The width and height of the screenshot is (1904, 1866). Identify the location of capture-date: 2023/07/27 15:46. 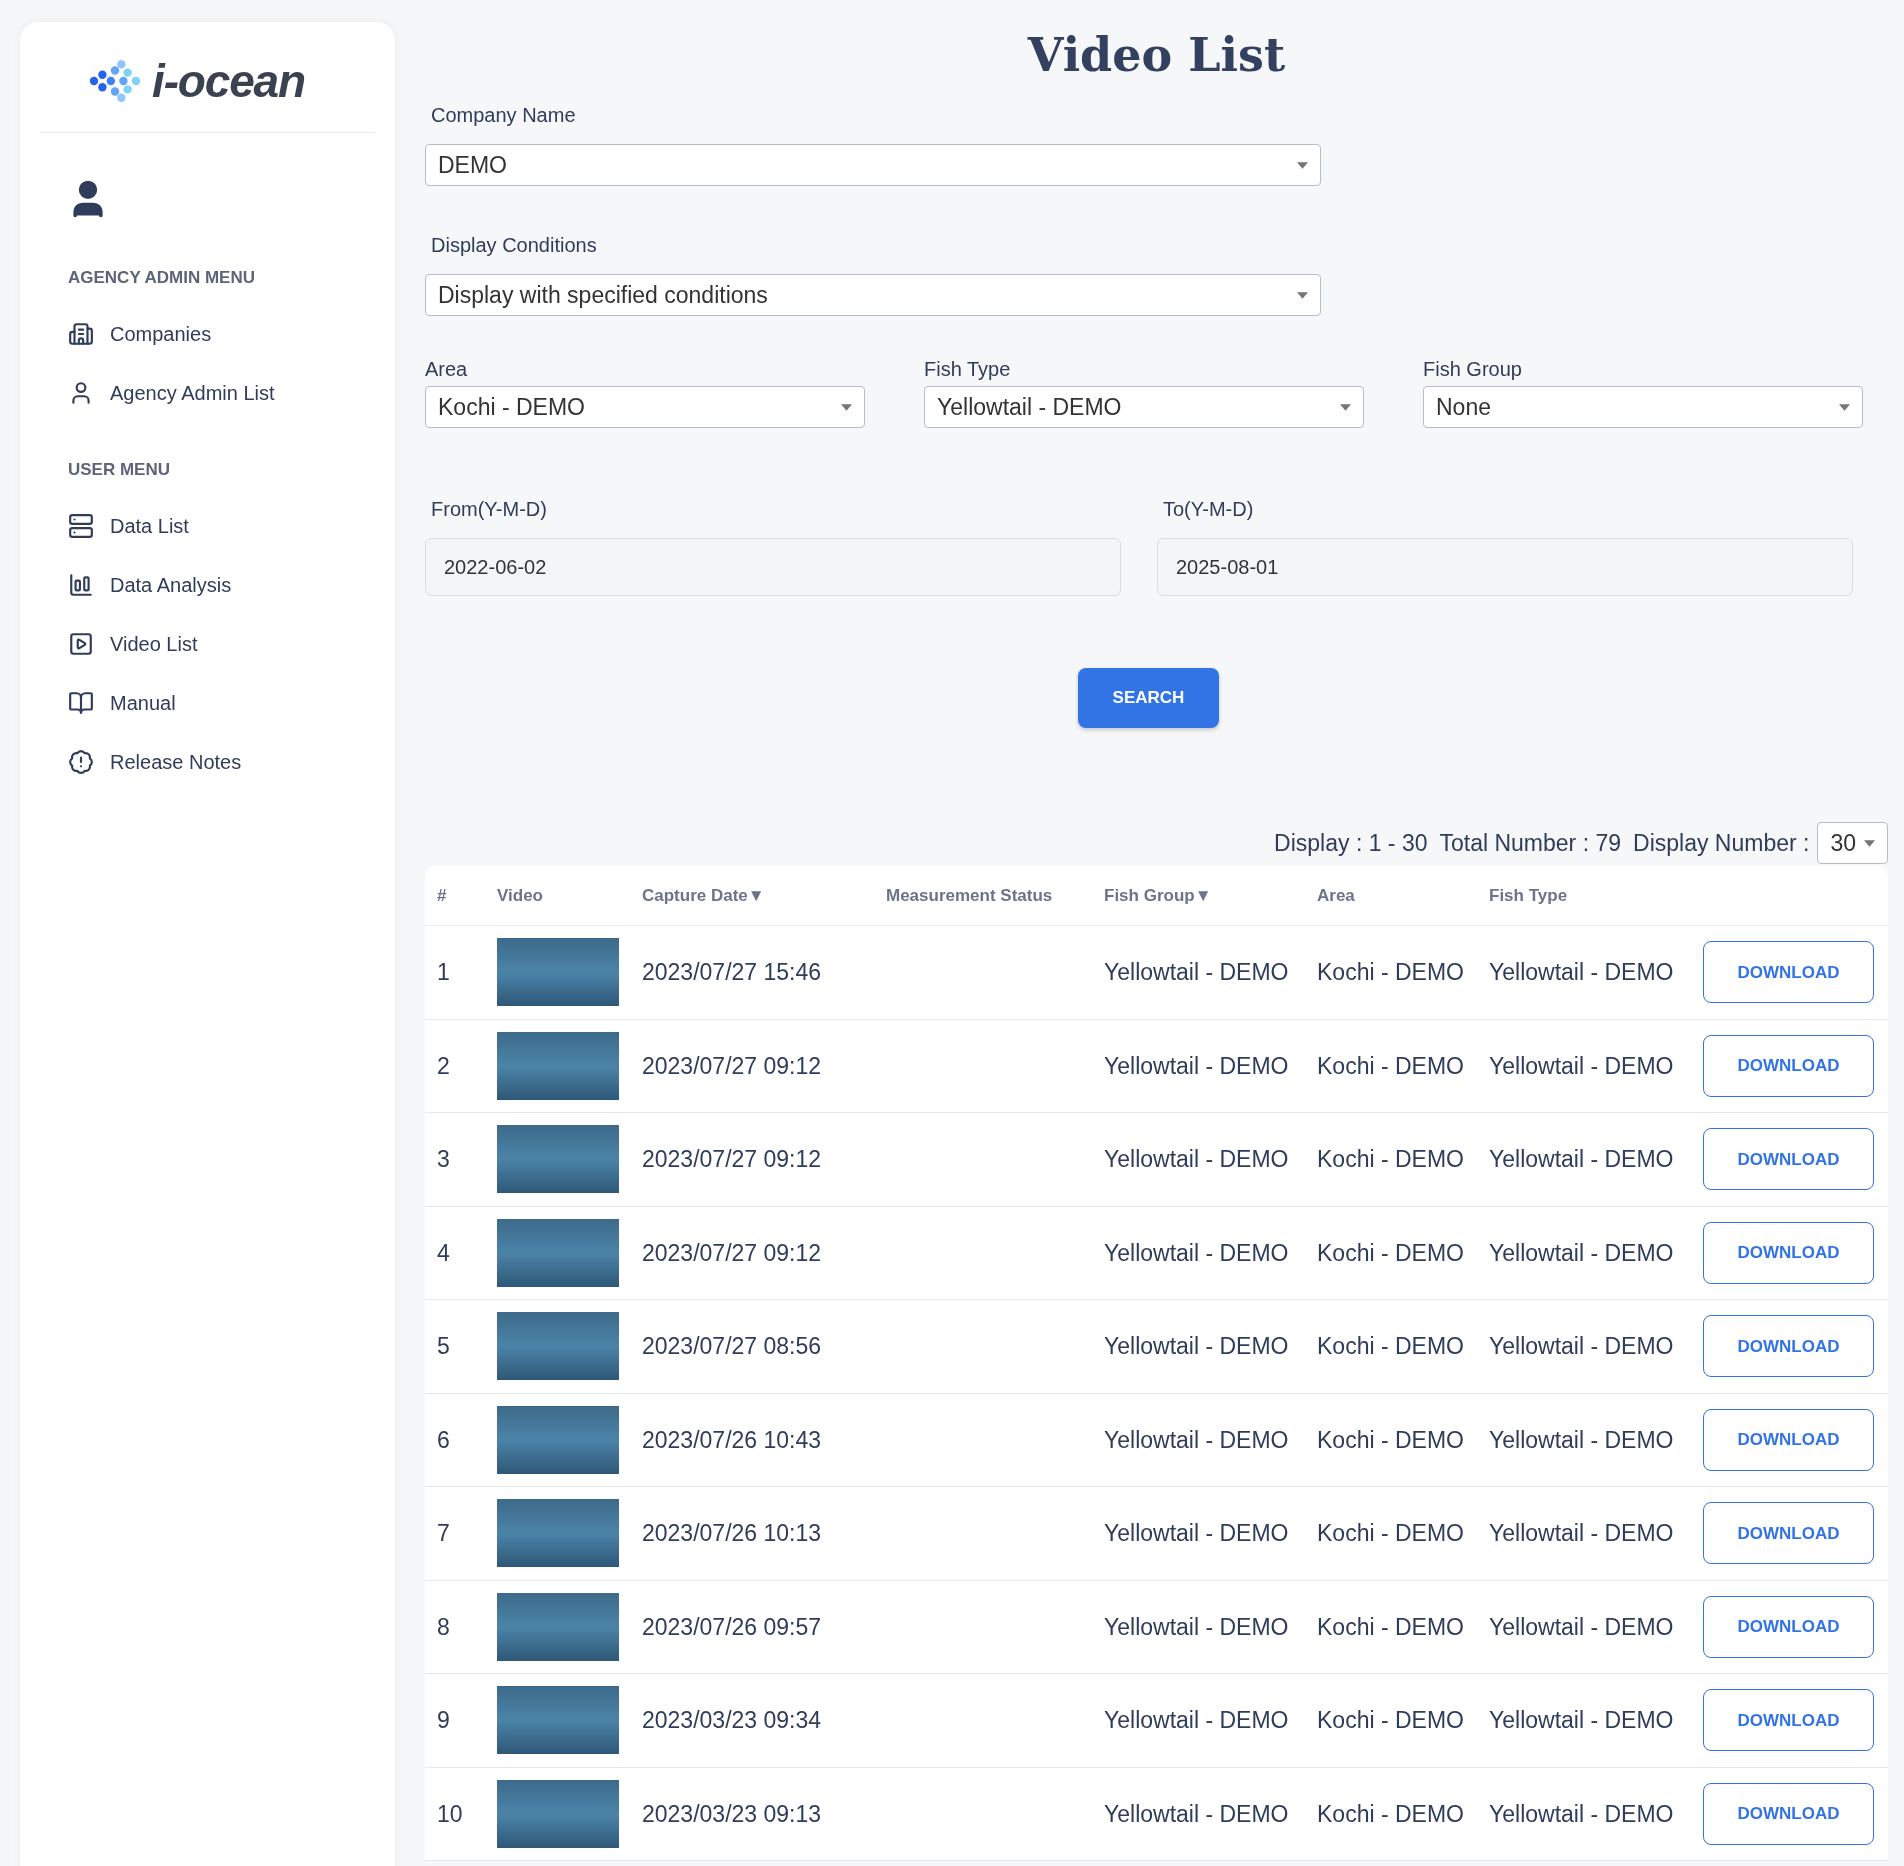
(732, 972).